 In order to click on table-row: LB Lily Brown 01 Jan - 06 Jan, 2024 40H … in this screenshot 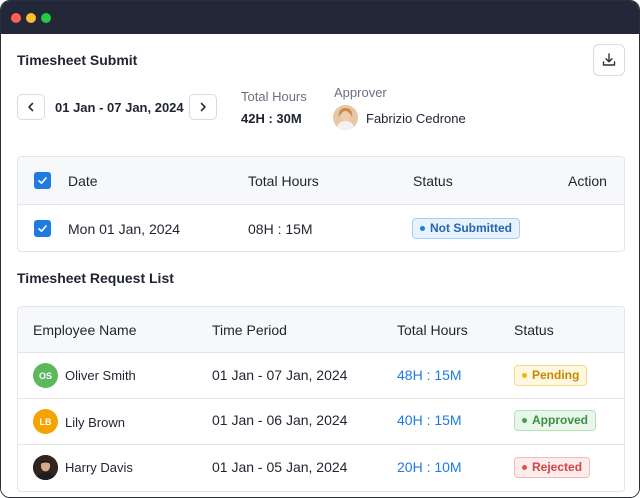, I will do `click(321, 422)`.